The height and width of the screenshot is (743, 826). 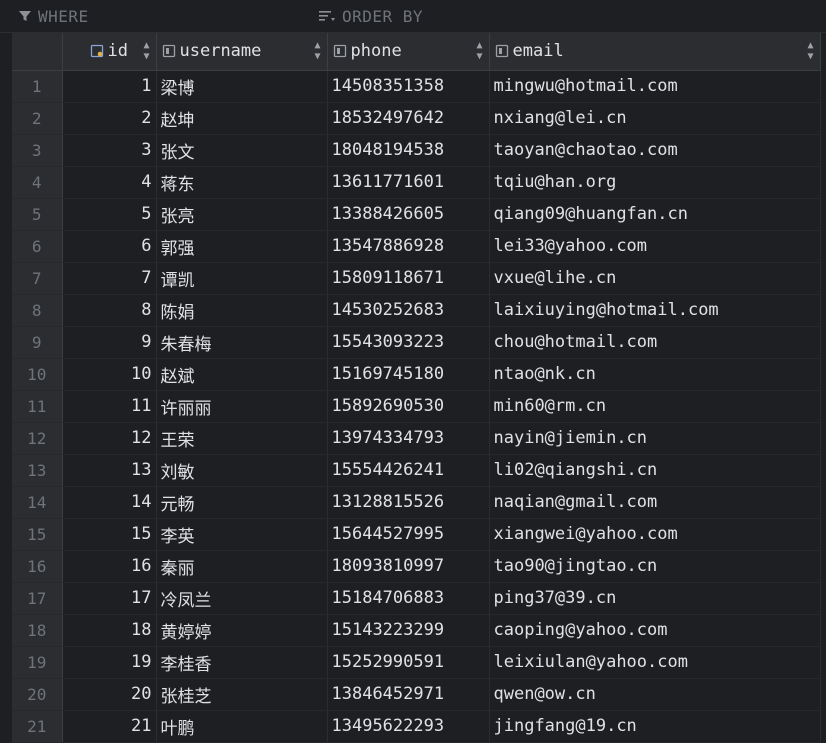 I want to click on row-number-cell: 20, so click(x=37, y=694).